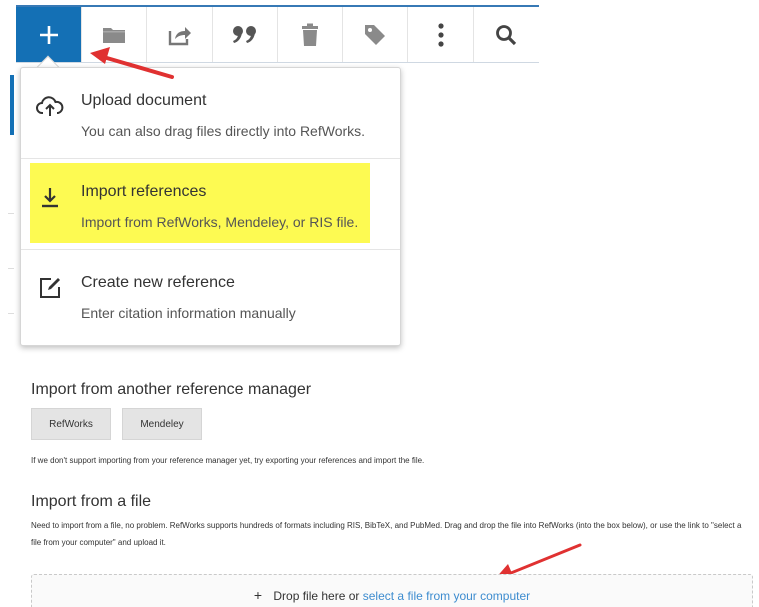 This screenshot has height=607, width=759. I want to click on menu-item-title: Create new reference, so click(158, 282).